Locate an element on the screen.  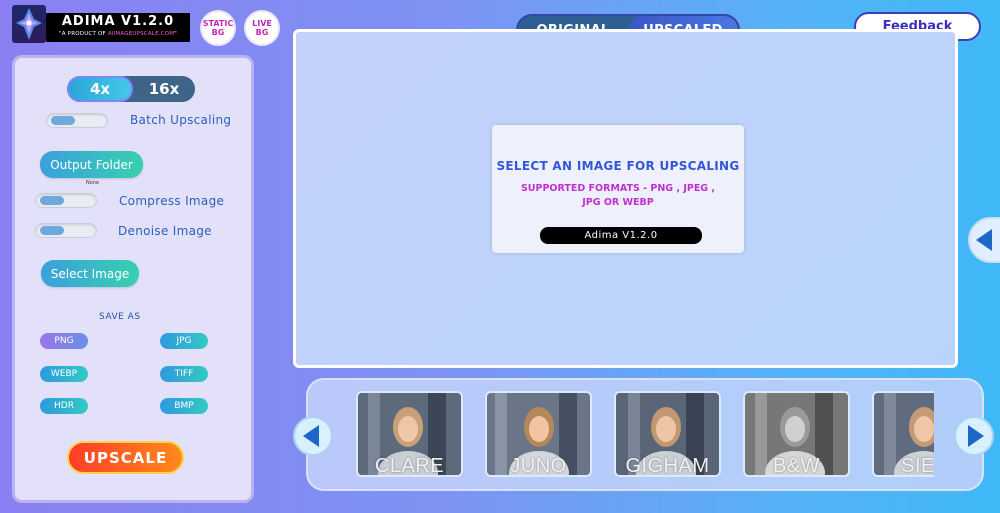
filmstrip-prev-button is located at coordinates (313, 436).